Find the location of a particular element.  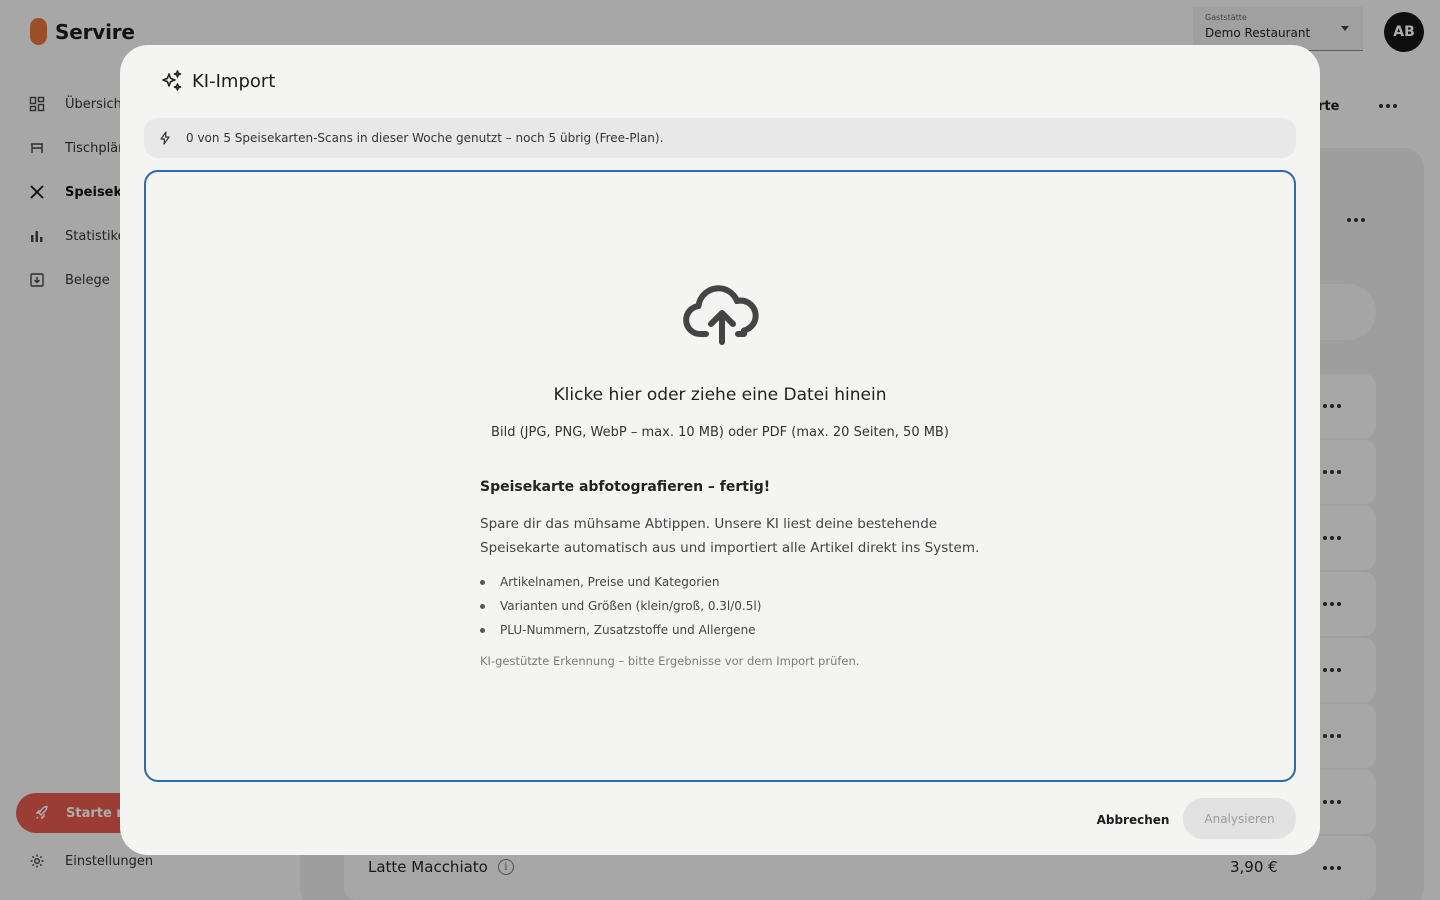

info-title: Speisekarte abfotografieren – fertig! is located at coordinates (625, 487).